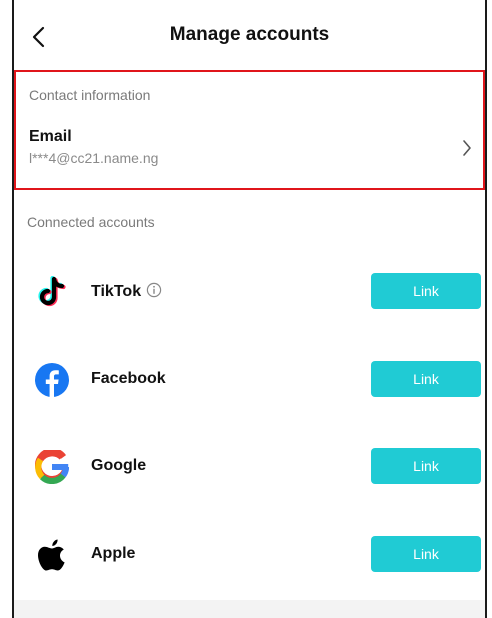  Describe the element at coordinates (426, 466) in the screenshot. I see `link-google-button: Link` at that location.